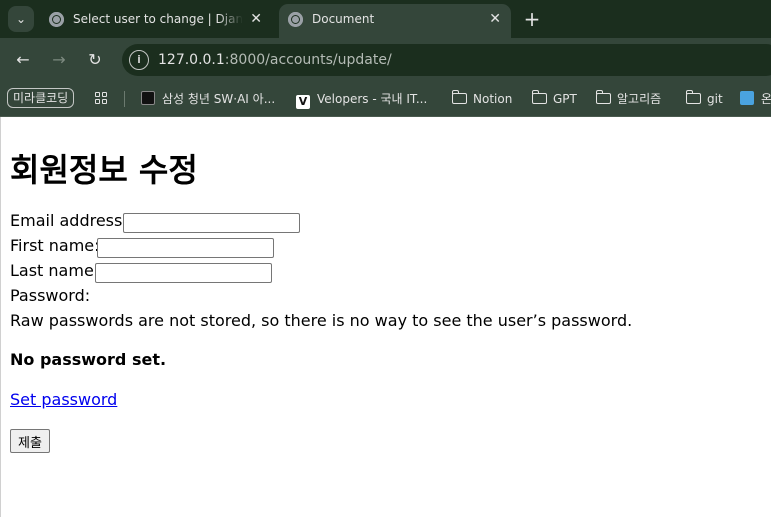  I want to click on chevron-down-icon: ⌄, so click(21, 19).